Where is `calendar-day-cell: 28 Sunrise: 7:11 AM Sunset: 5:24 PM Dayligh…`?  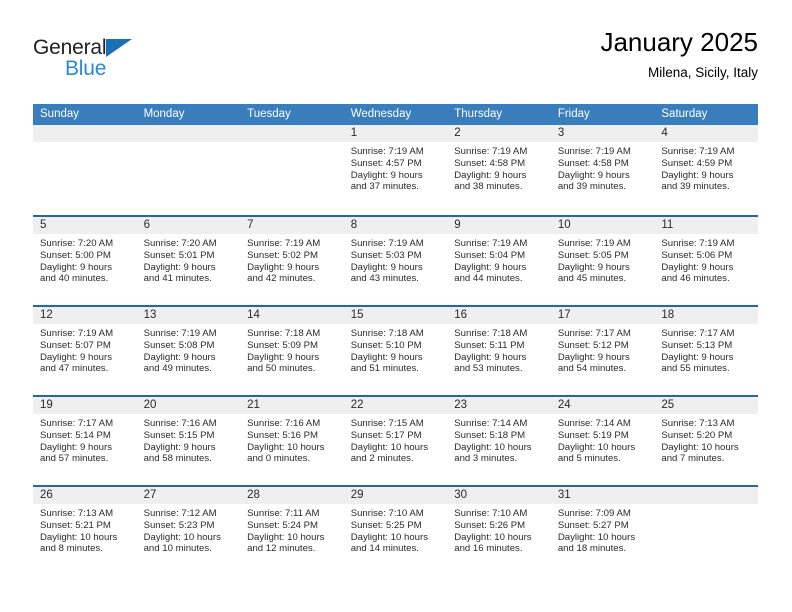 calendar-day-cell: 28 Sunrise: 7:11 AM Sunset: 5:24 PM Dayligh… is located at coordinates (292, 531).